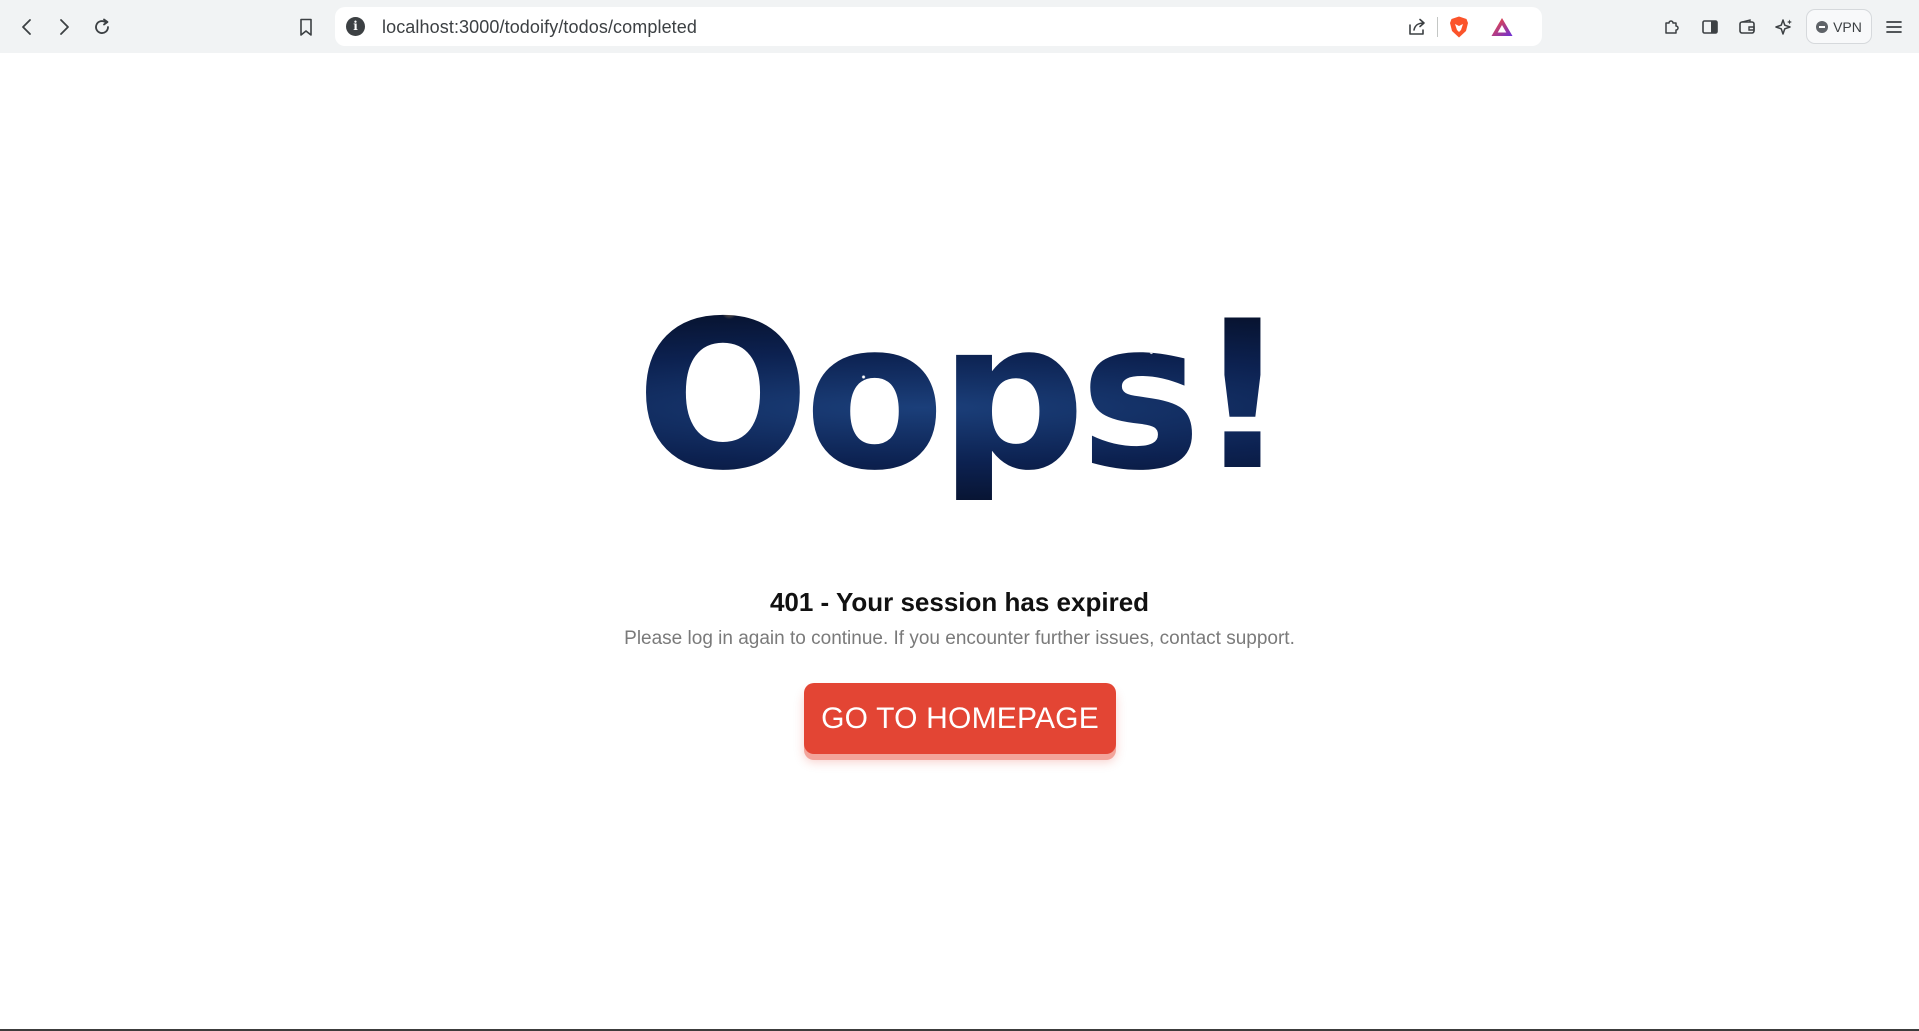 The height and width of the screenshot is (1031, 1919). I want to click on share-button, so click(1417, 27).